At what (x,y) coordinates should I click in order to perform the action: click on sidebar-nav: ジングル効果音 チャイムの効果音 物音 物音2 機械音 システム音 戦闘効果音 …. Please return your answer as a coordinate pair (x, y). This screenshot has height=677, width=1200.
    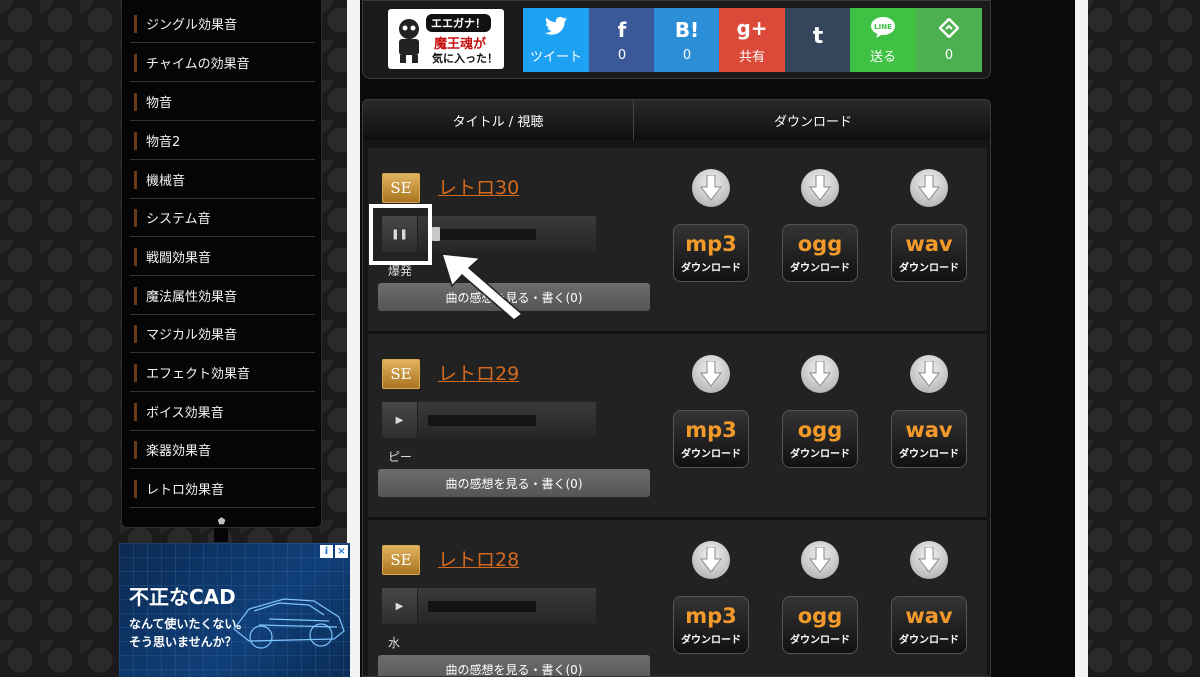
    Looking at the image, I should click on (221, 264).